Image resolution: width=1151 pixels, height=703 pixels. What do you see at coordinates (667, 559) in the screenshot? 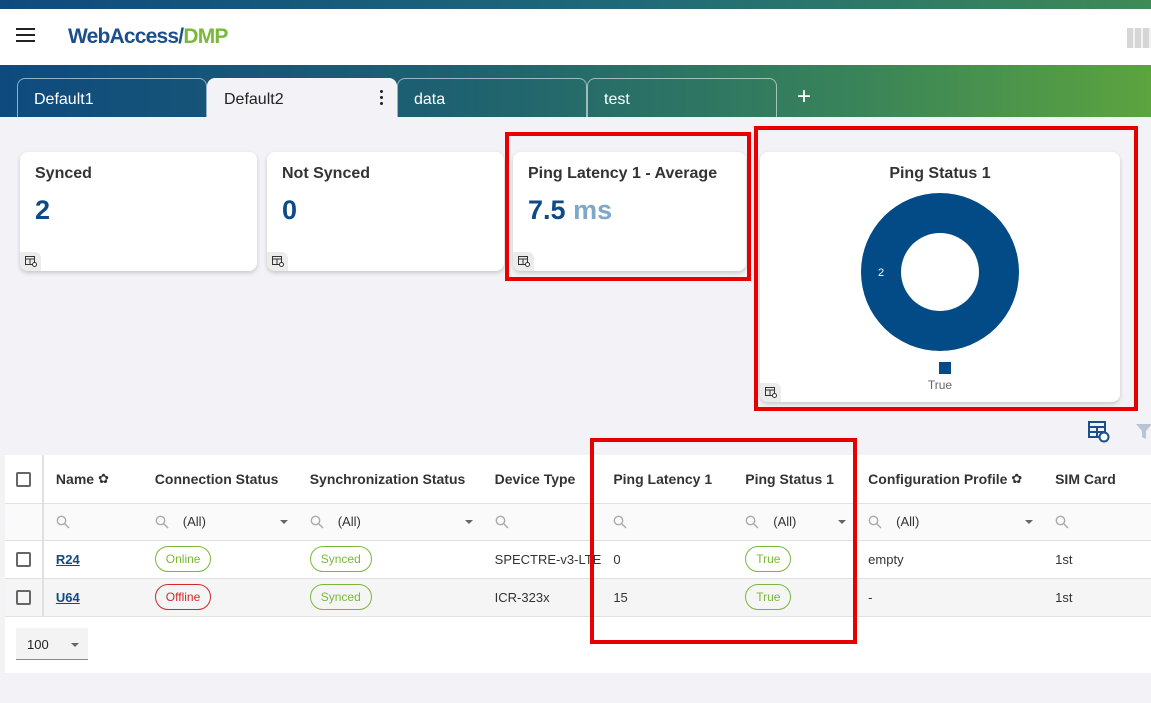
I see `cell-ping-latency: 0` at bounding box center [667, 559].